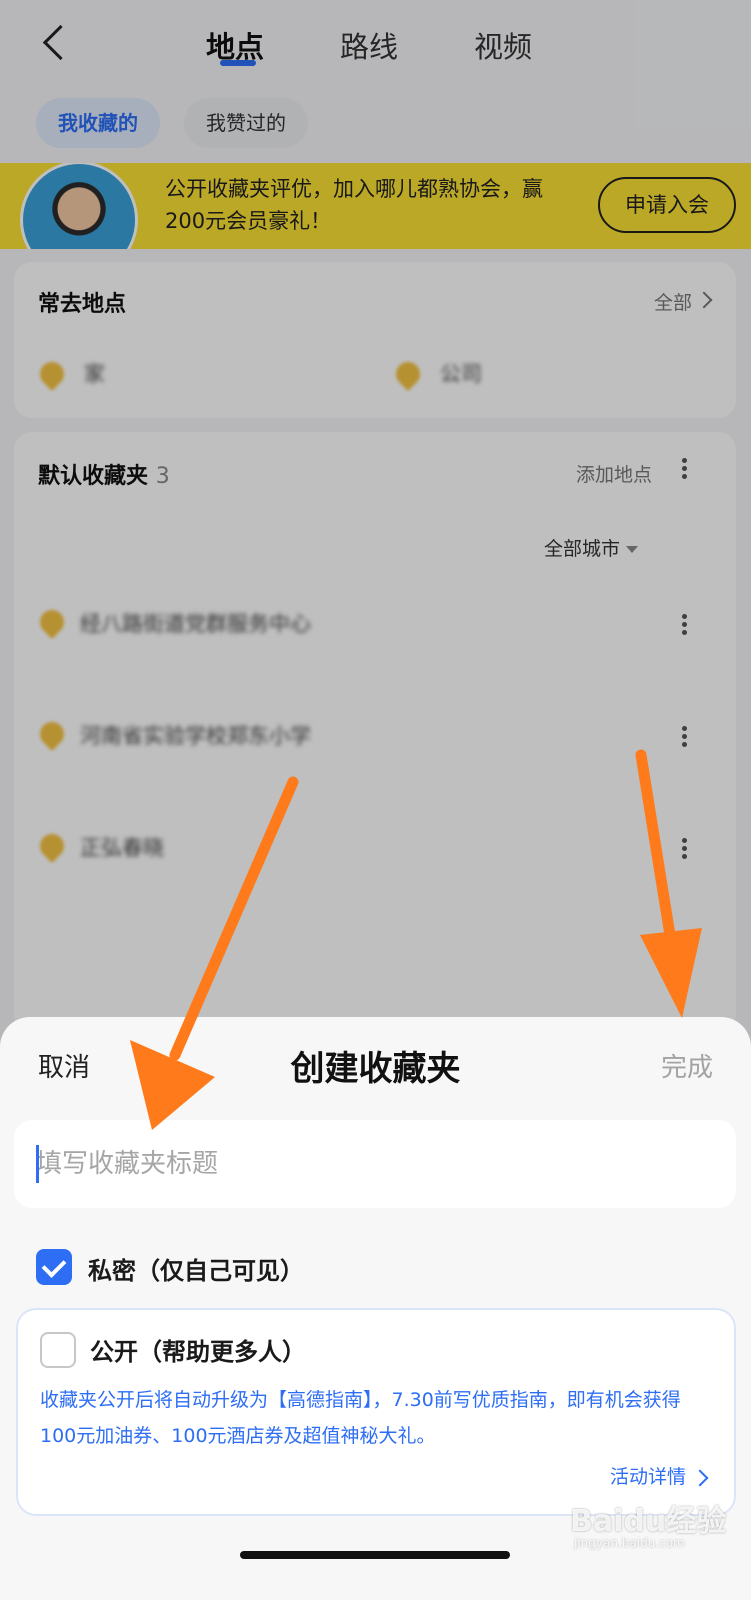 The image size is (751, 1600). What do you see at coordinates (648, 1521) in the screenshot?
I see `watermark-logo: Baidu经验` at bounding box center [648, 1521].